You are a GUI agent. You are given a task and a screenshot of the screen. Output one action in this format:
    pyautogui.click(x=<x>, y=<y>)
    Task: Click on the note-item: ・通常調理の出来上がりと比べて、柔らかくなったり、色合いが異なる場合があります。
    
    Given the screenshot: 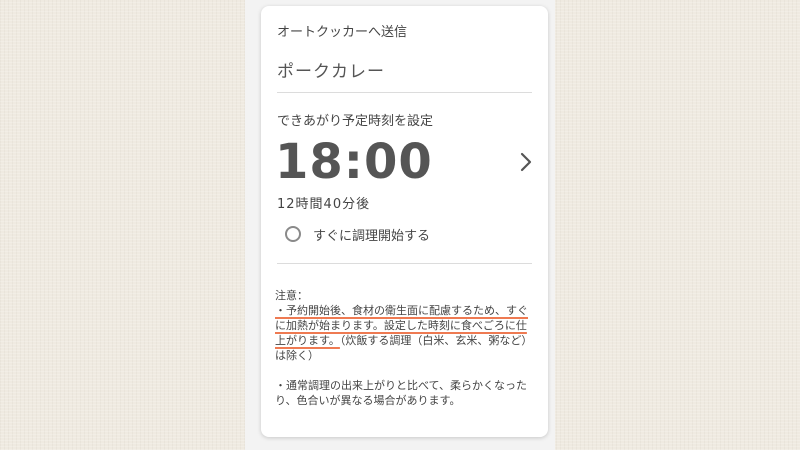 What is the action you would take?
    pyautogui.click(x=401, y=393)
    